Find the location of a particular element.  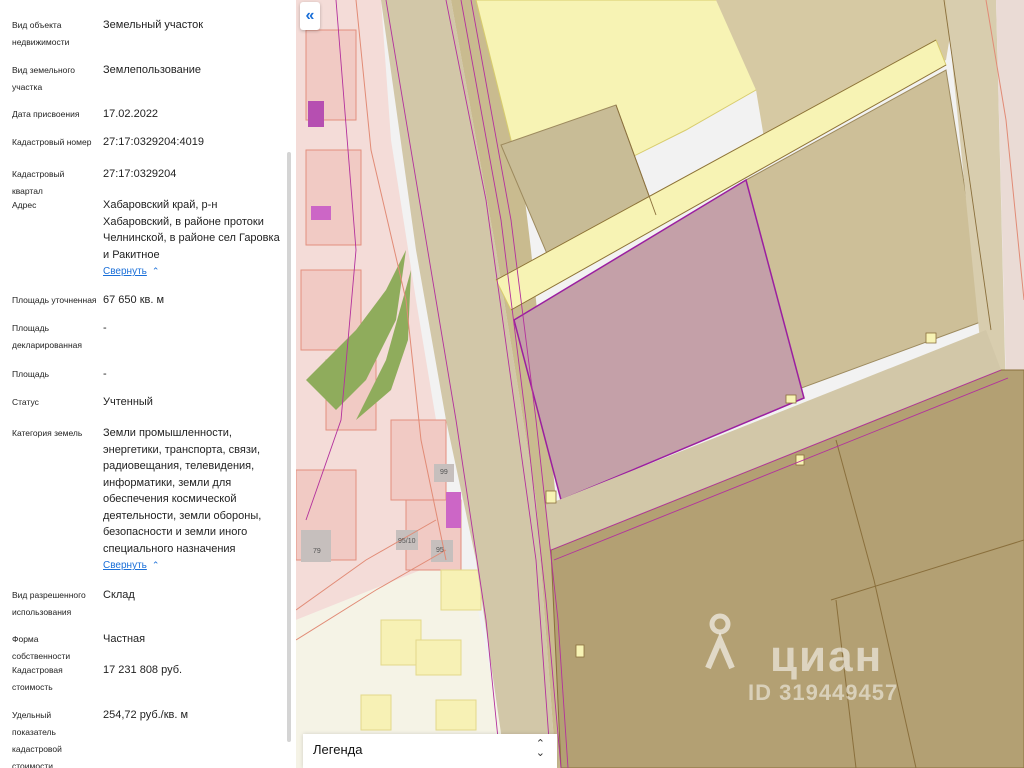

house-number: 95/10 is located at coordinates (407, 541).